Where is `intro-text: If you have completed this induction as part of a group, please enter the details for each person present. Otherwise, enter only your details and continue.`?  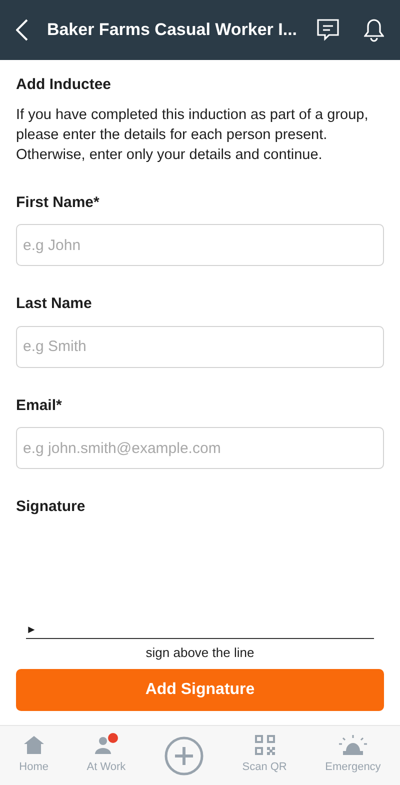 intro-text: If you have completed this induction as part of a group, please enter the details for each person present. Otherwise, enter only your details and continue. is located at coordinates (193, 135).